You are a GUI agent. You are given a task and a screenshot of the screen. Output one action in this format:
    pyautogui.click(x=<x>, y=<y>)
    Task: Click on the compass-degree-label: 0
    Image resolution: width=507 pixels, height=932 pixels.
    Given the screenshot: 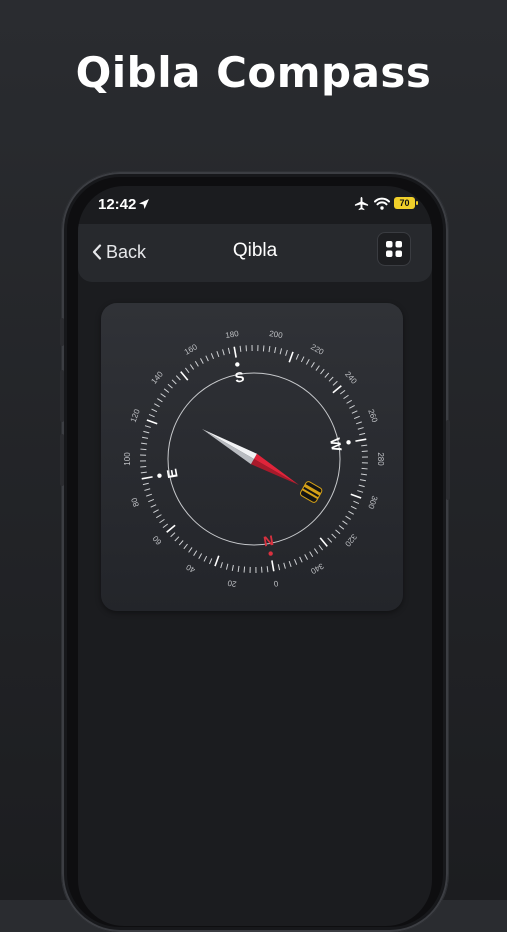 What is the action you would take?
    pyautogui.click(x=275, y=584)
    